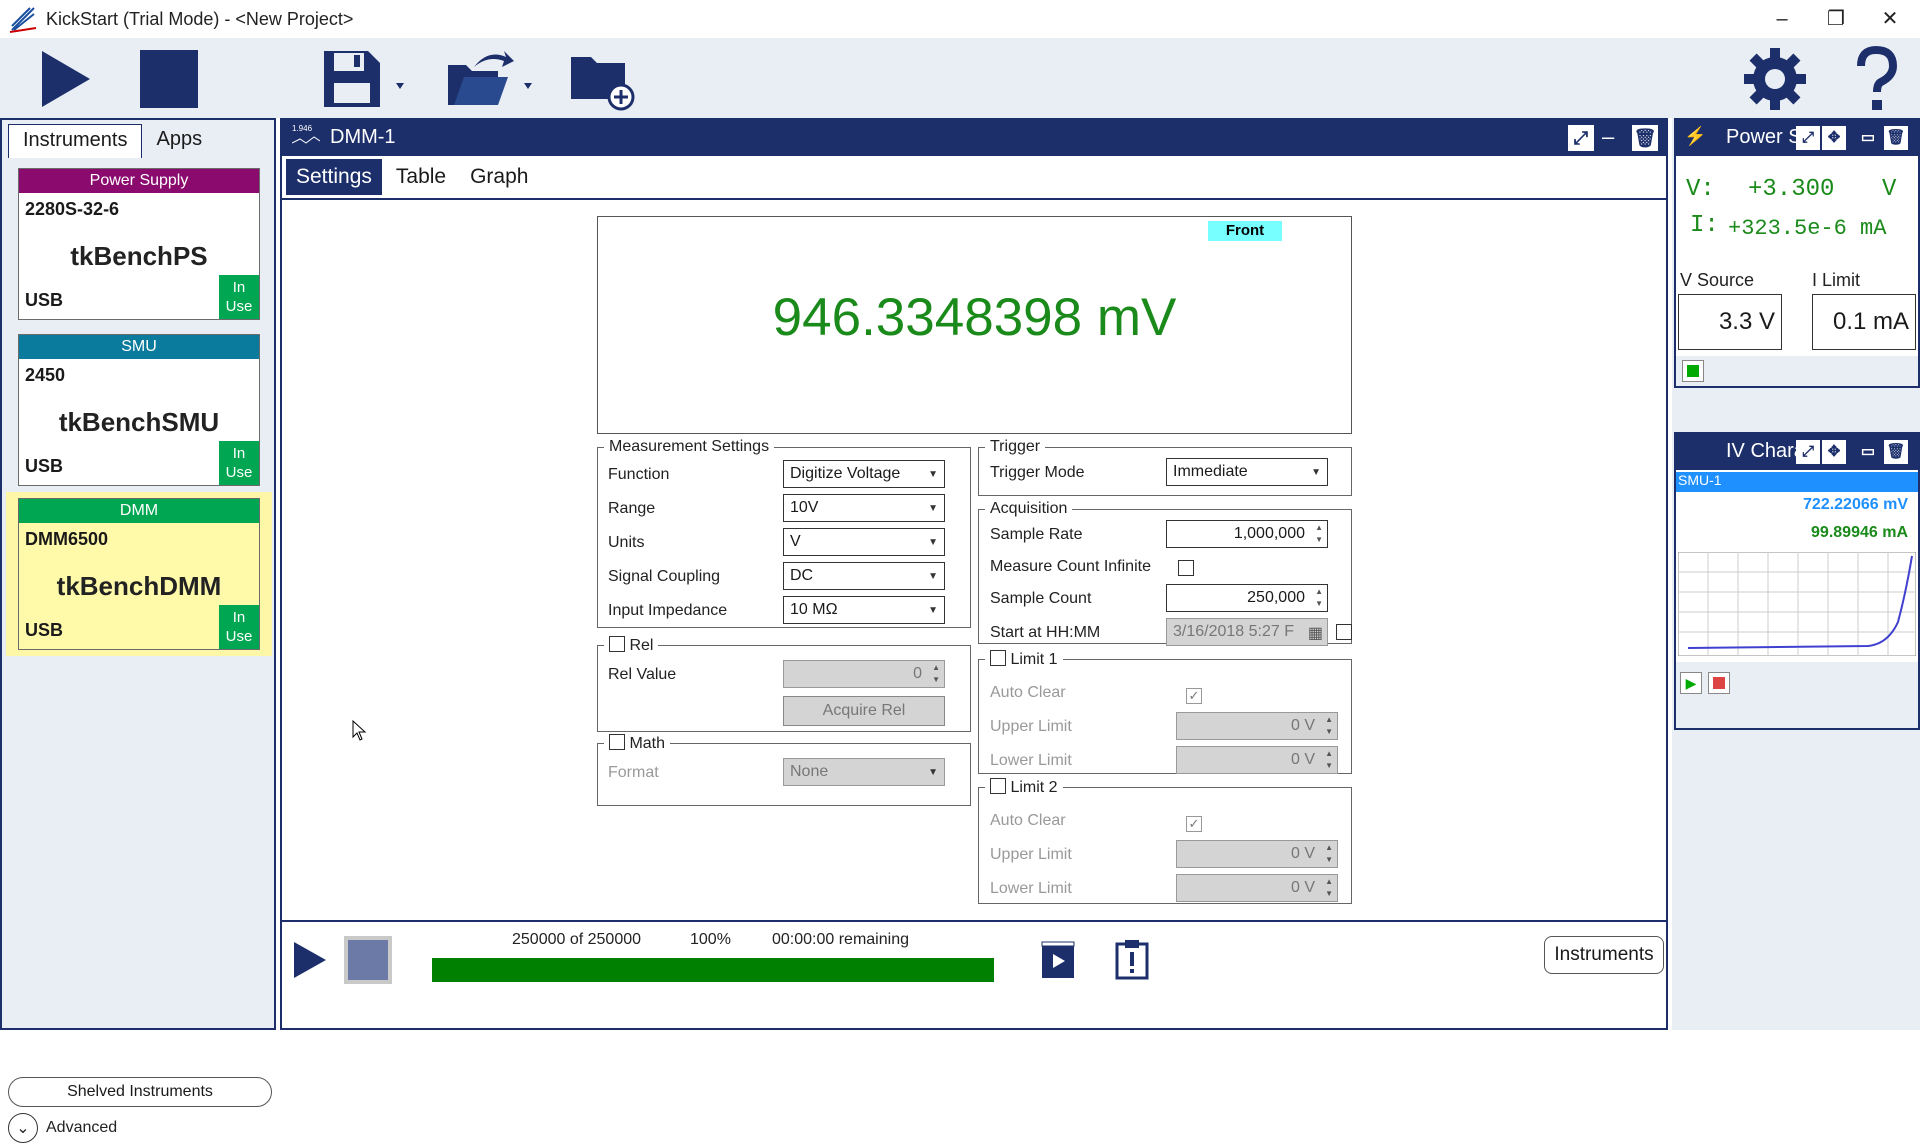 The width and height of the screenshot is (1920, 1143). What do you see at coordinates (1015, 446) in the screenshot?
I see `trigger-legend: Trigger` at bounding box center [1015, 446].